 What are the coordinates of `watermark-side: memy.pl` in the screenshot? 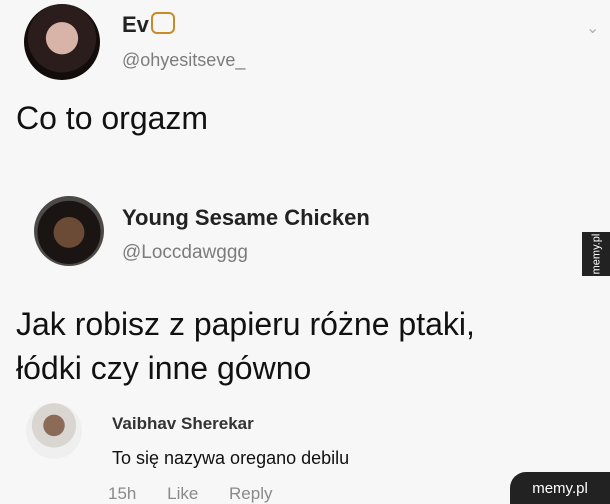 It's located at (596, 254).